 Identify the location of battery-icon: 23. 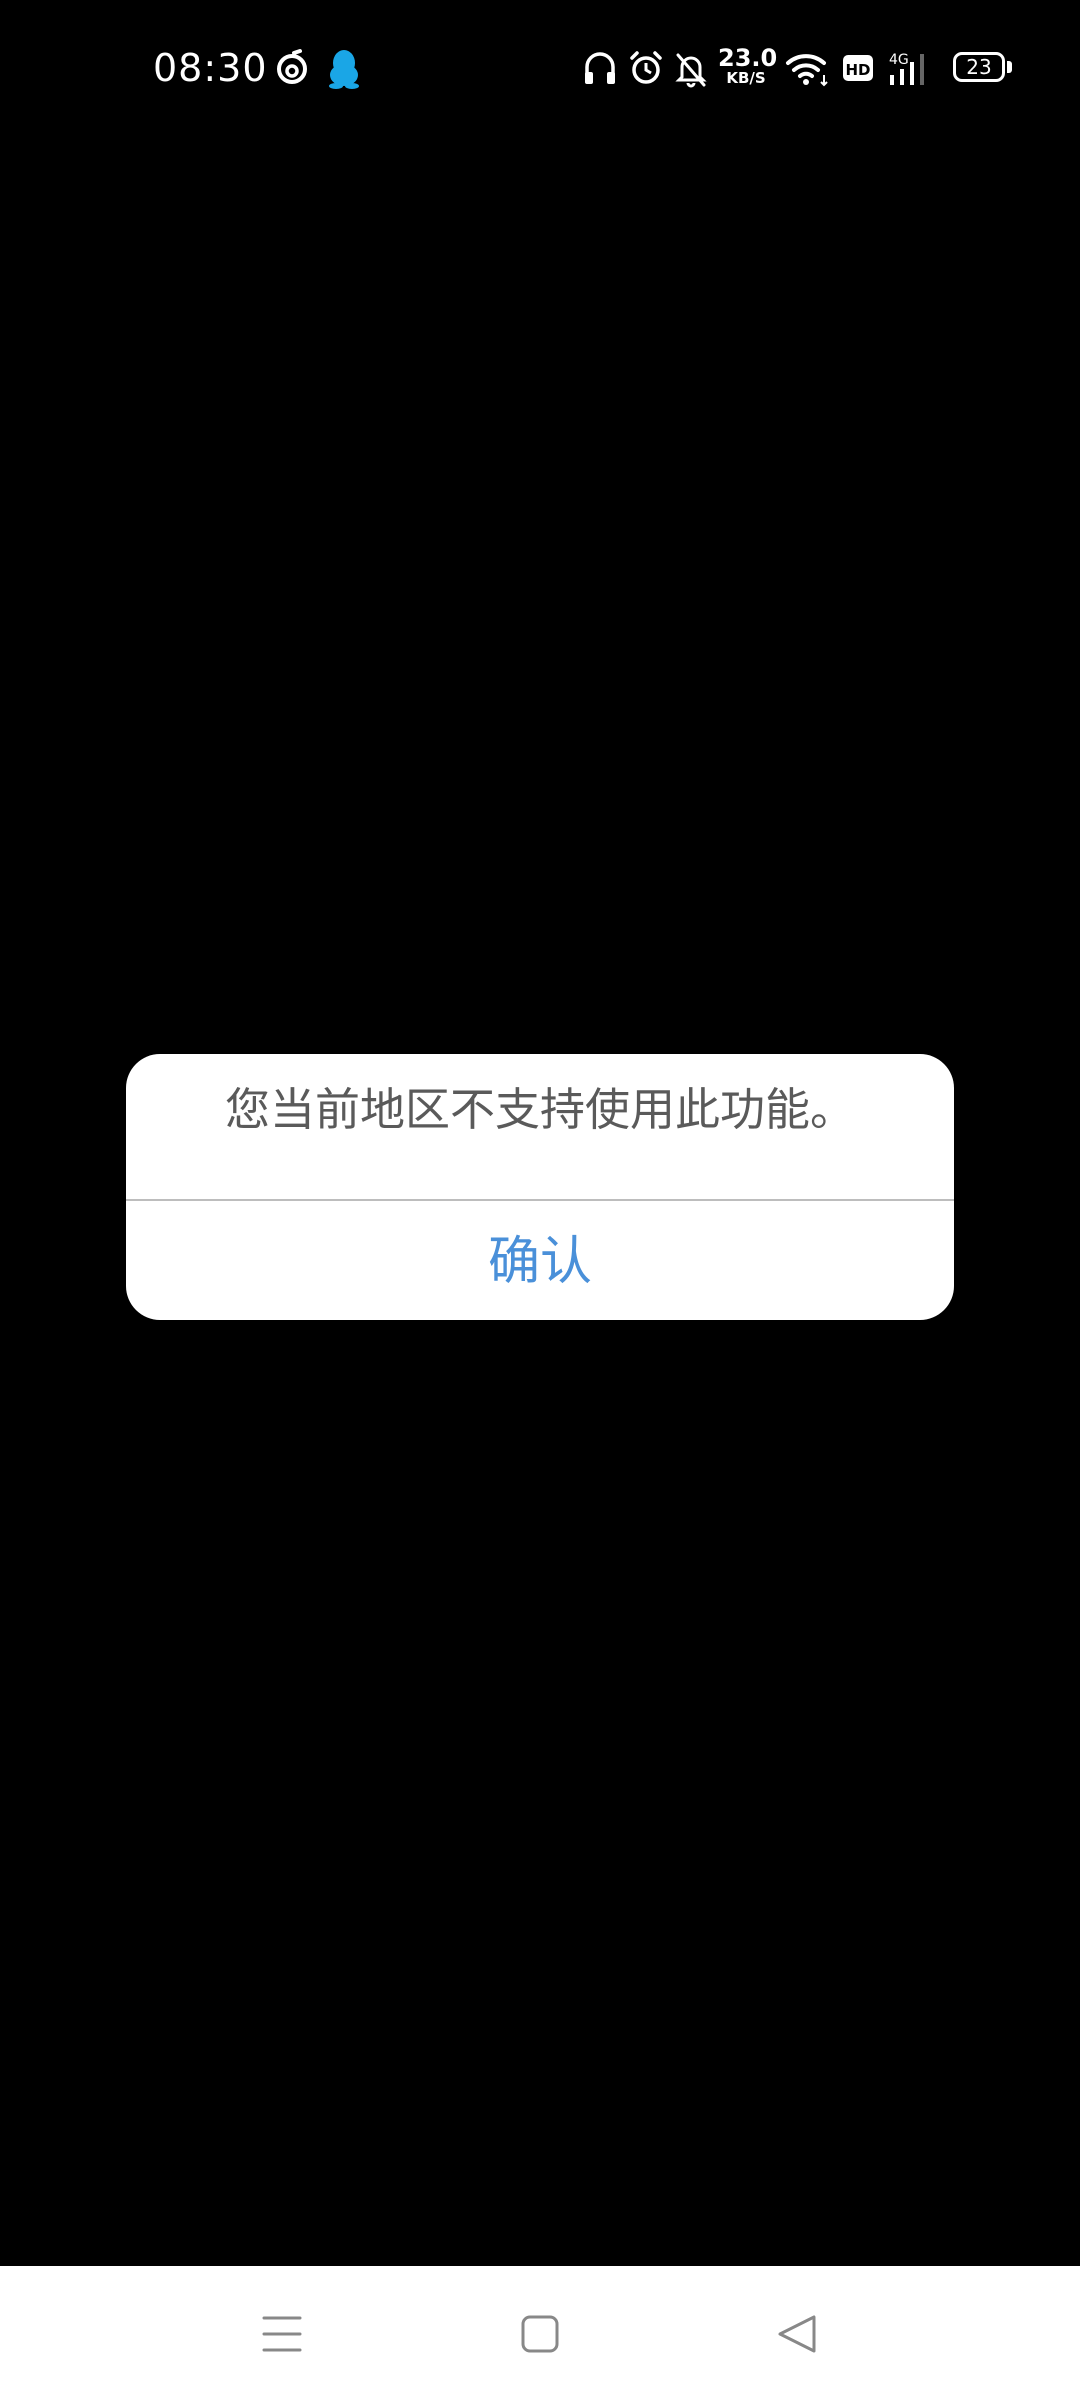
(979, 67).